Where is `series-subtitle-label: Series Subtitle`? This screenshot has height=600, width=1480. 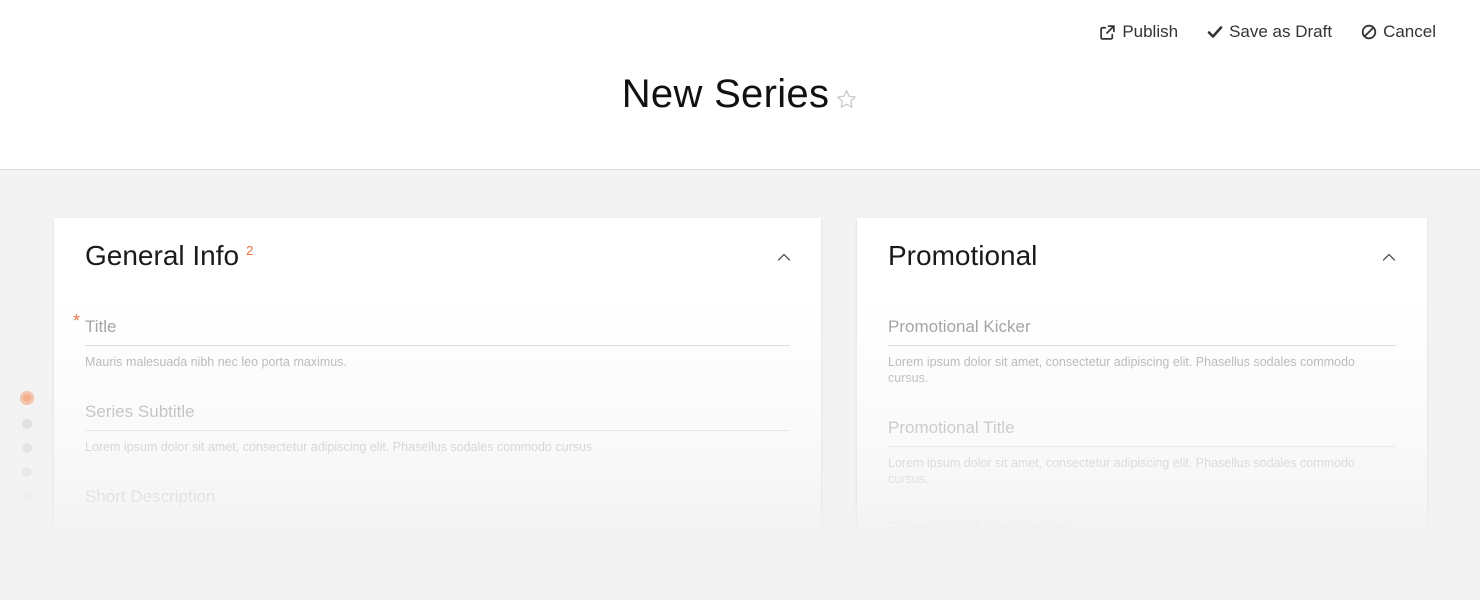
series-subtitle-label: Series Subtitle is located at coordinates (140, 411).